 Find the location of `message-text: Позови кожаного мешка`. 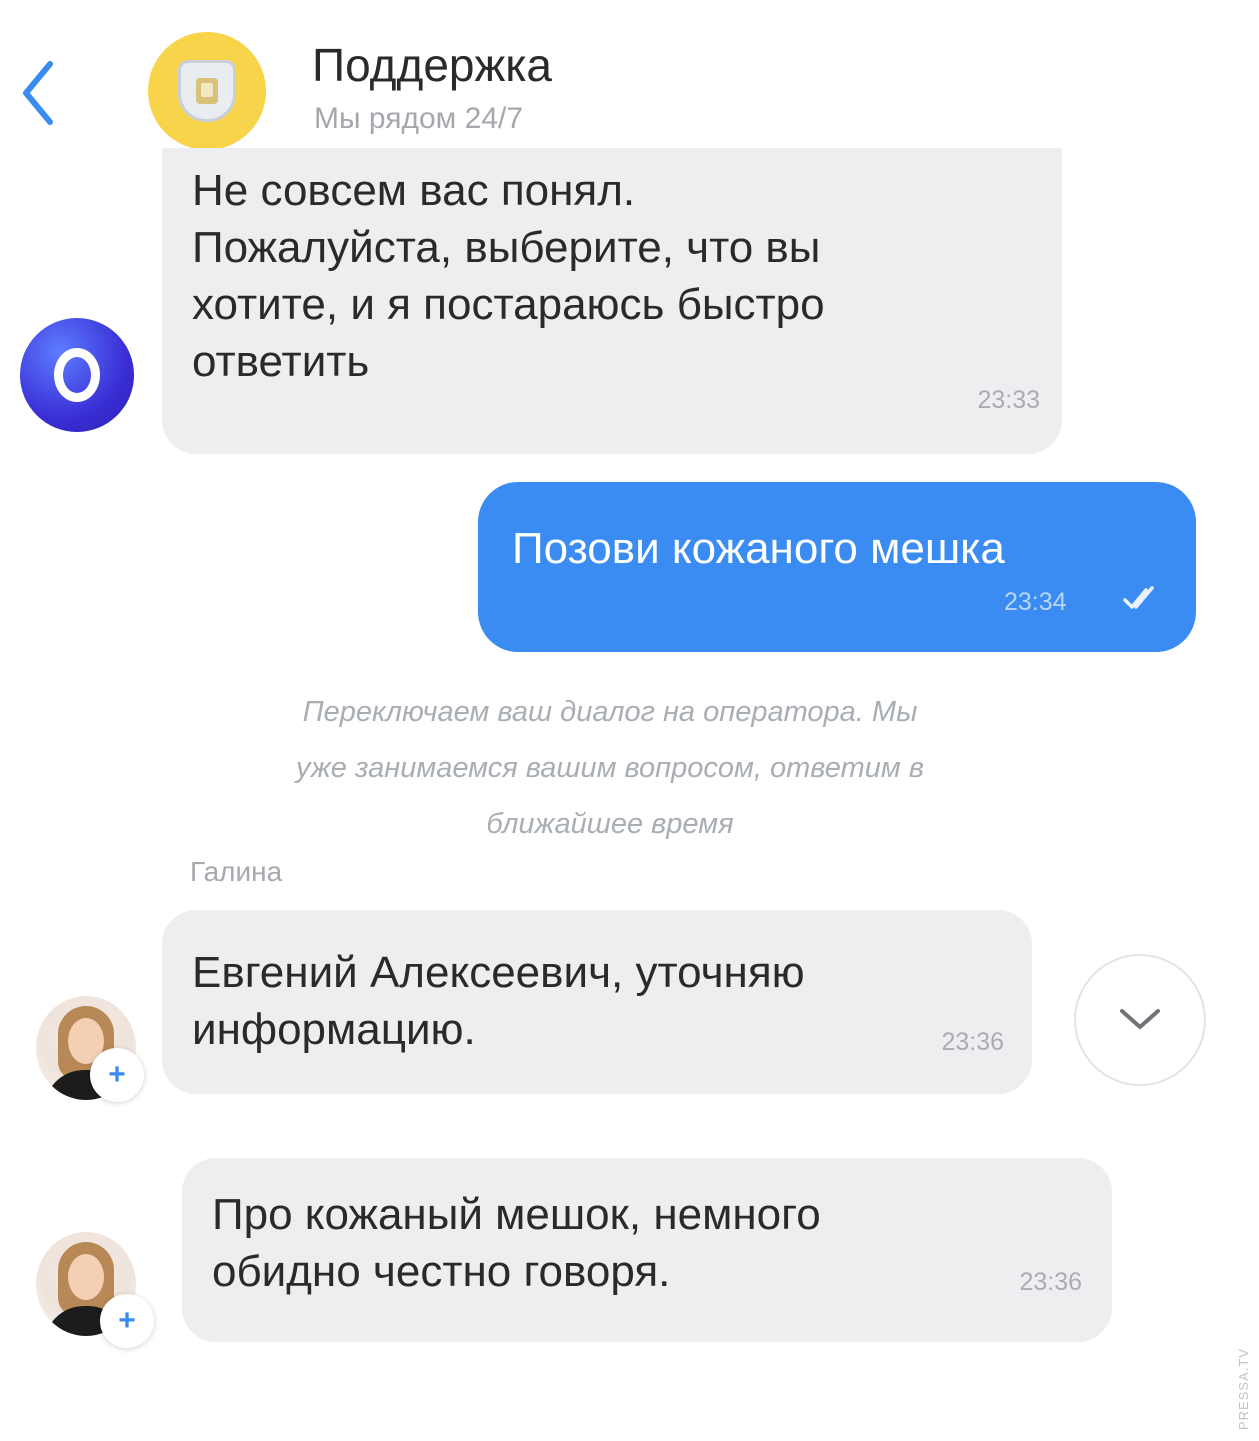

message-text: Позови кожаного мешка is located at coordinates (758, 548).